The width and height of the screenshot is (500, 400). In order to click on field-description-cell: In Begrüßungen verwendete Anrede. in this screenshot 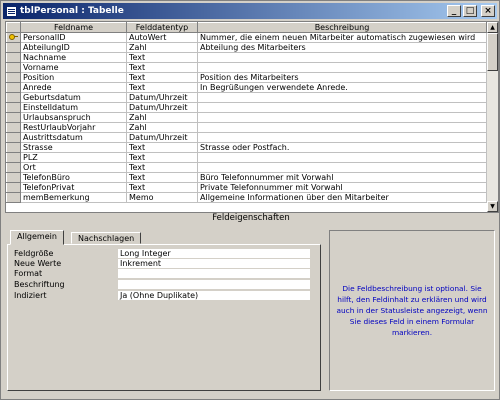, I will do `click(342, 87)`.